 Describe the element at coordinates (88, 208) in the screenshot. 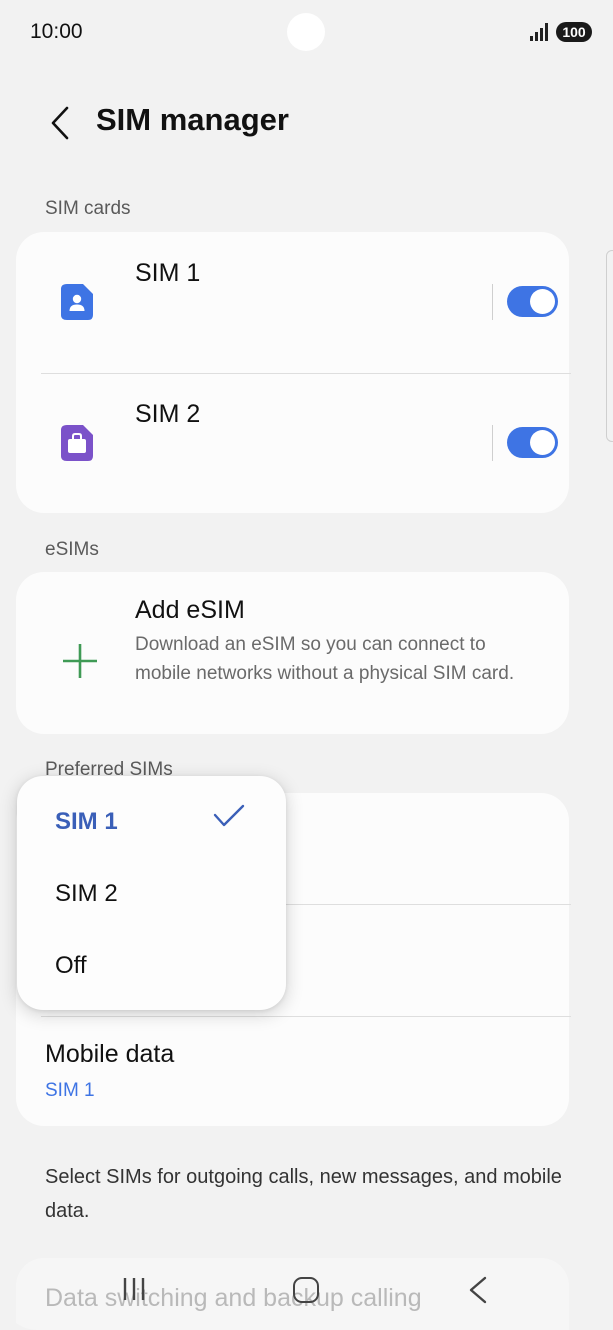

I see `section-label-sim-cards: SIM cards` at that location.